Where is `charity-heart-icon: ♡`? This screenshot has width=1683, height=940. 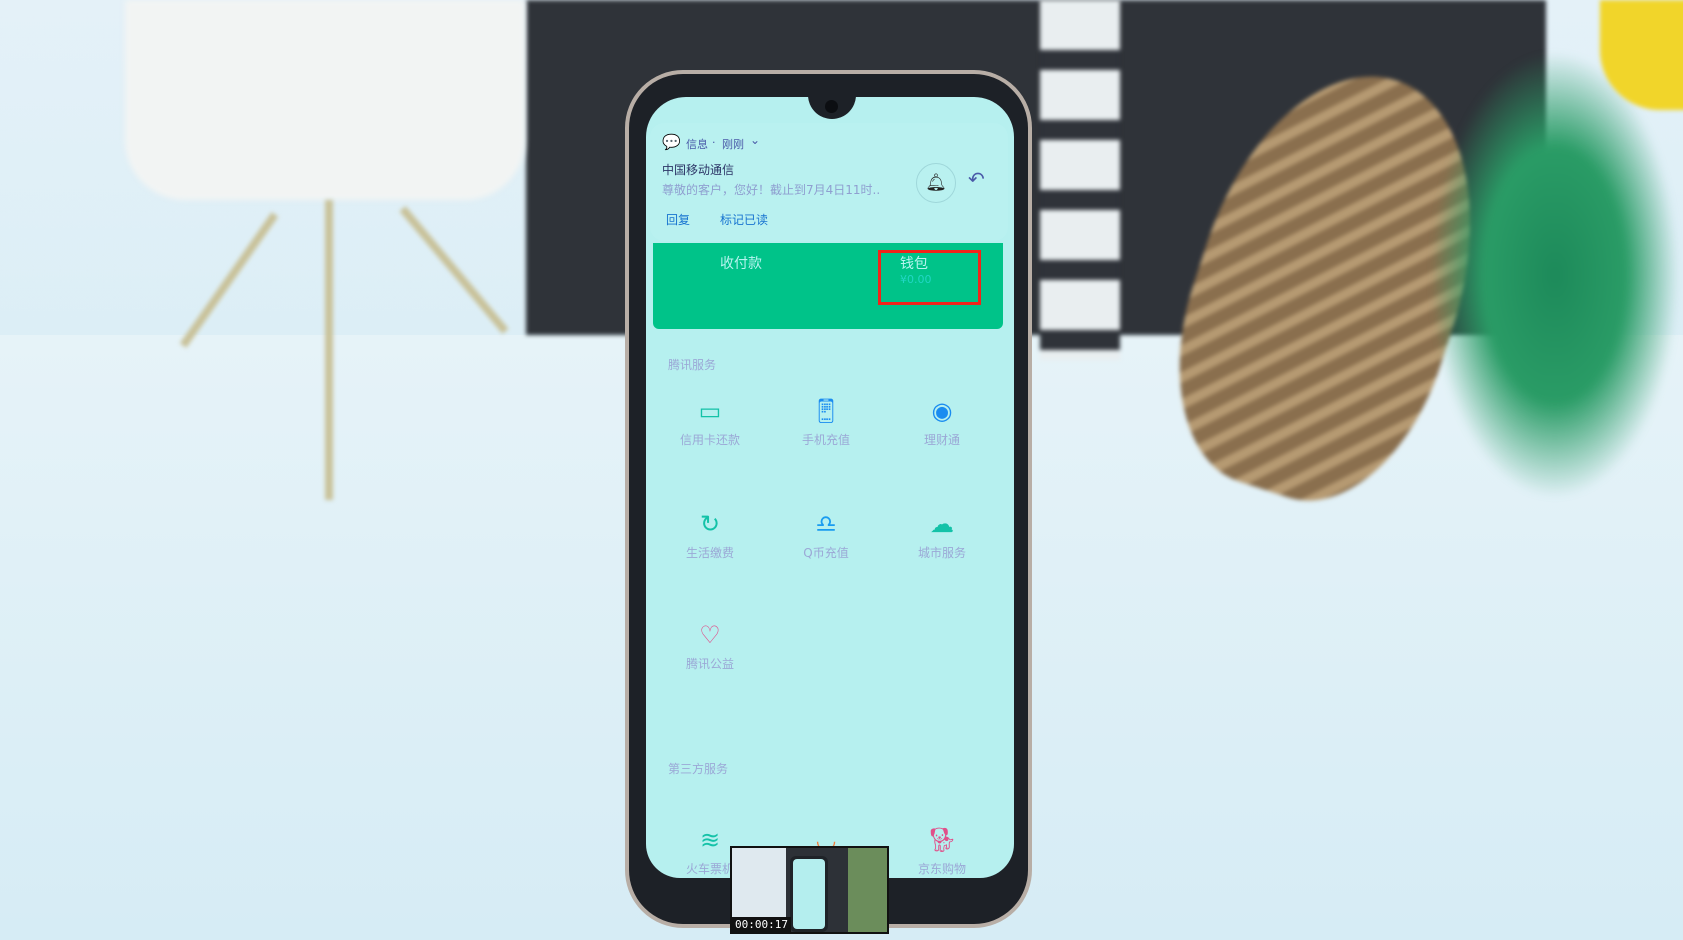
charity-heart-icon: ♡ is located at coordinates (710, 635).